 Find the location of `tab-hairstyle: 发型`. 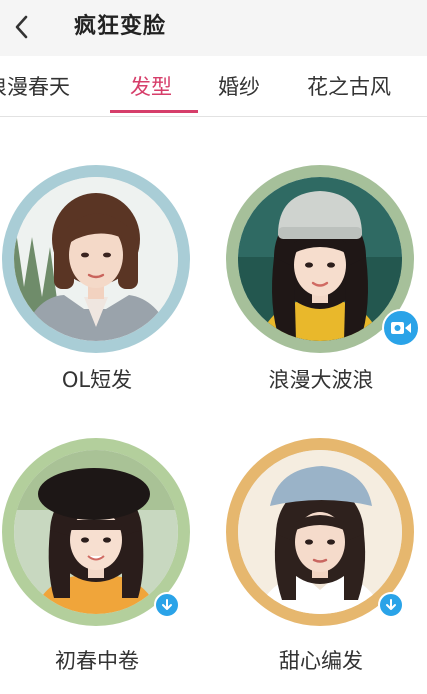

tab-hairstyle: 发型 is located at coordinates (151, 87).